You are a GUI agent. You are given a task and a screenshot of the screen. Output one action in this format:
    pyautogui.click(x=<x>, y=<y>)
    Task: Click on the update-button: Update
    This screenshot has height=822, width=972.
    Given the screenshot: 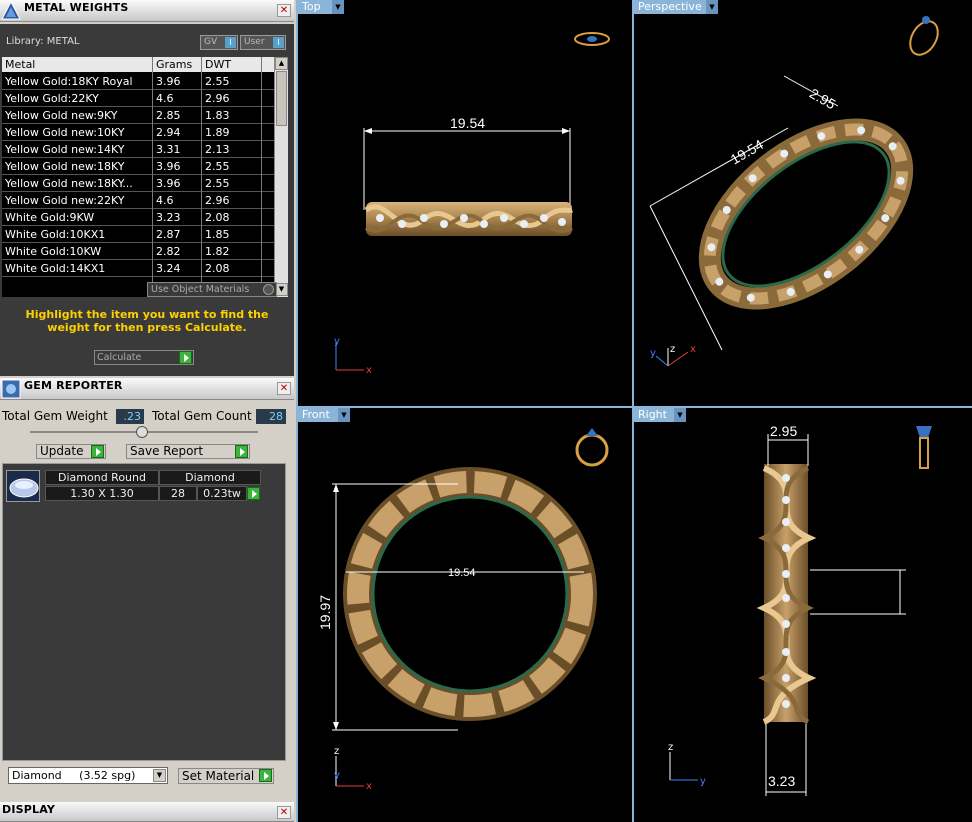 What is the action you would take?
    pyautogui.click(x=71, y=451)
    